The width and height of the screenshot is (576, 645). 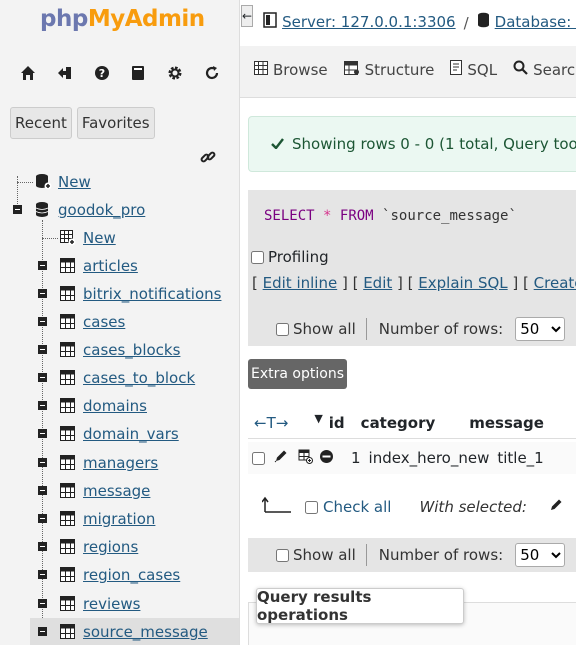 I want to click on tree-item-table: articles, so click(x=119, y=266).